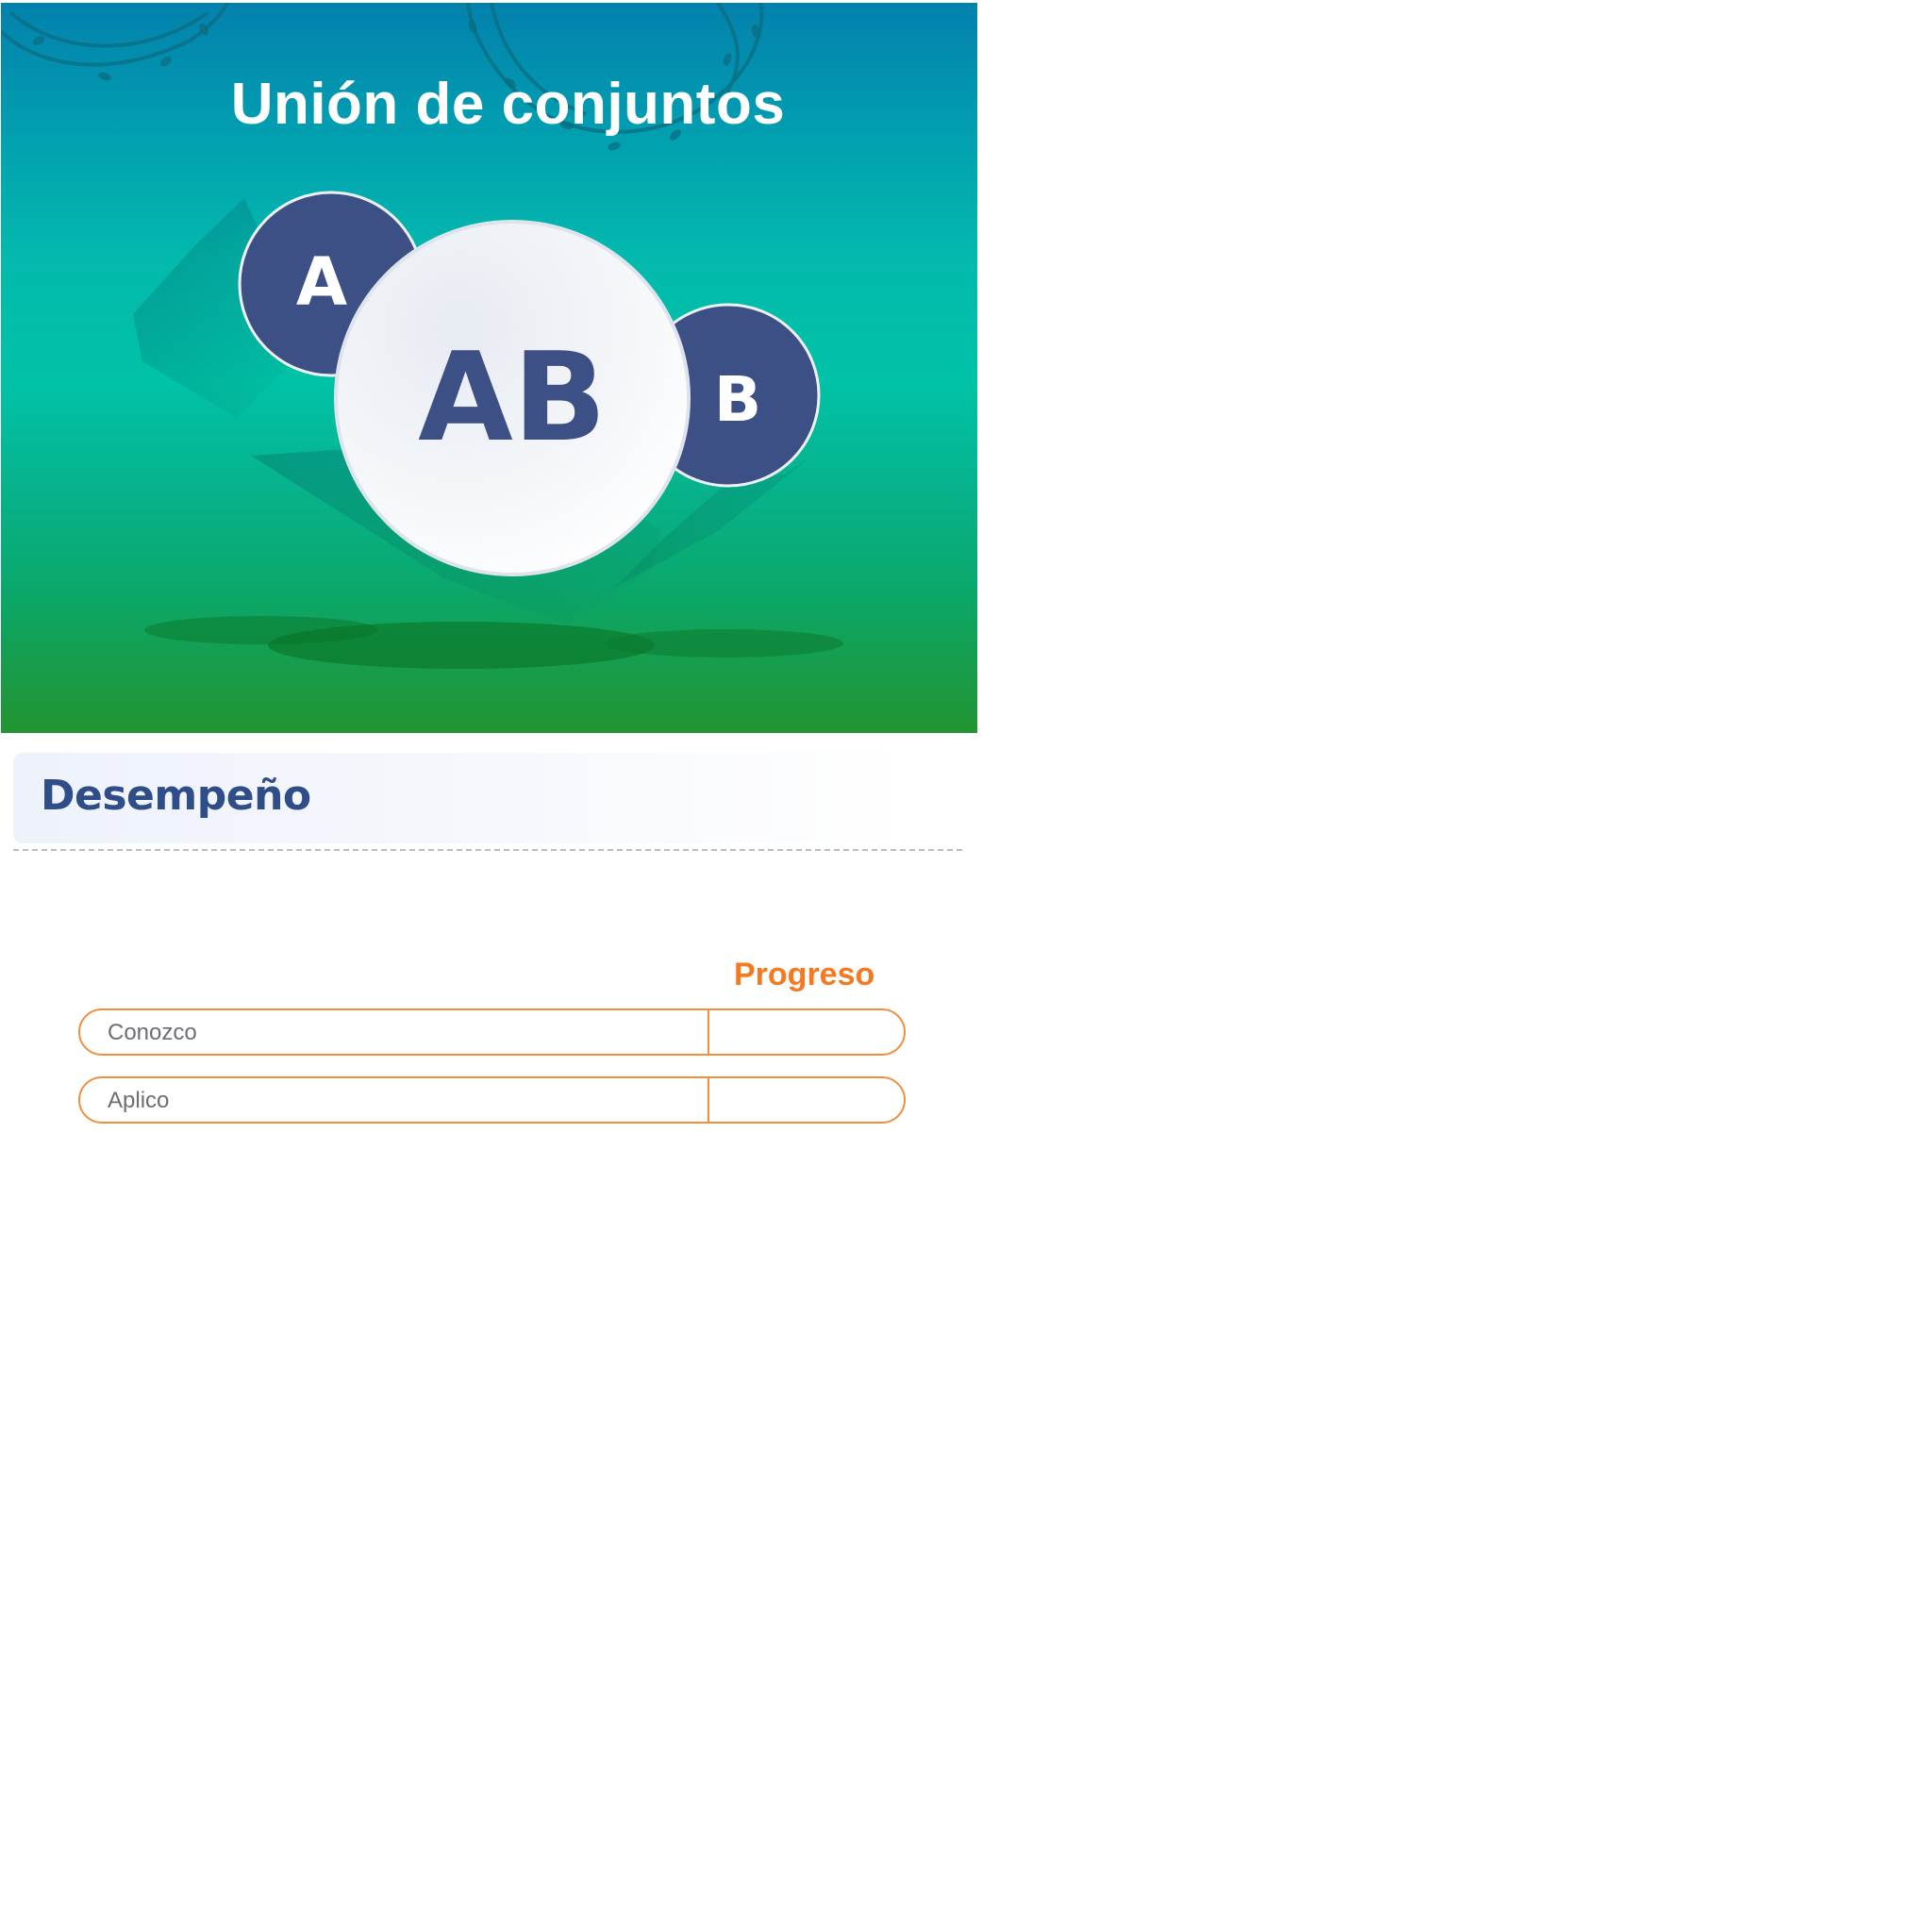  What do you see at coordinates (152, 1032) in the screenshot?
I see `progress-row-label: Conozco` at bounding box center [152, 1032].